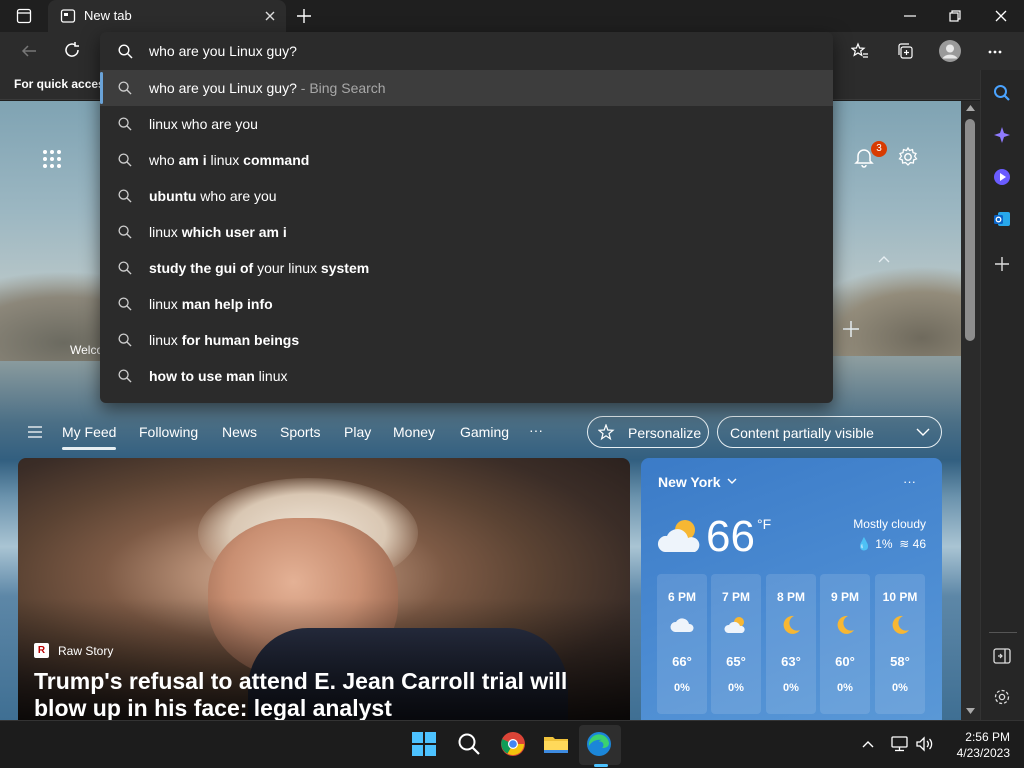 This screenshot has width=1024, height=768. I want to click on windows-start-icon, so click(425, 745).